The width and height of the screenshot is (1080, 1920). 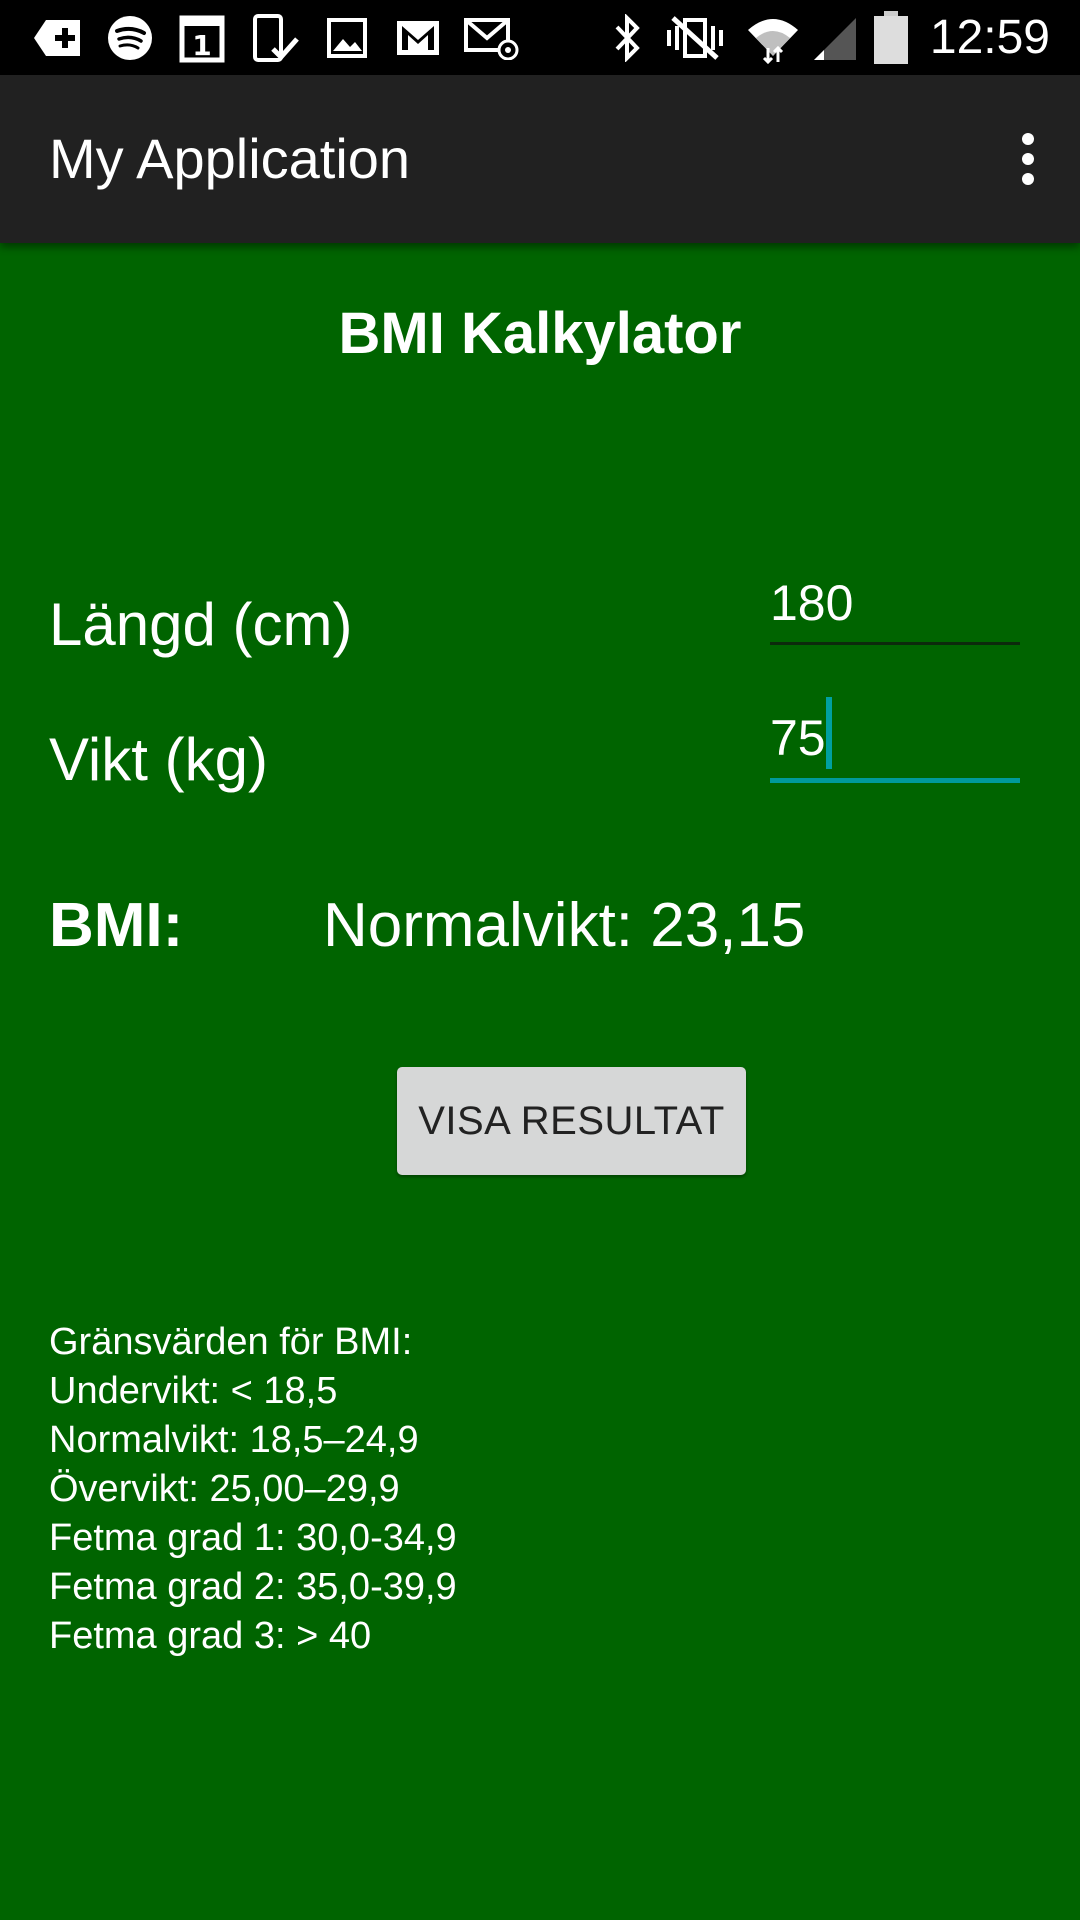 What do you see at coordinates (828, 733) in the screenshot?
I see `text-cursor` at bounding box center [828, 733].